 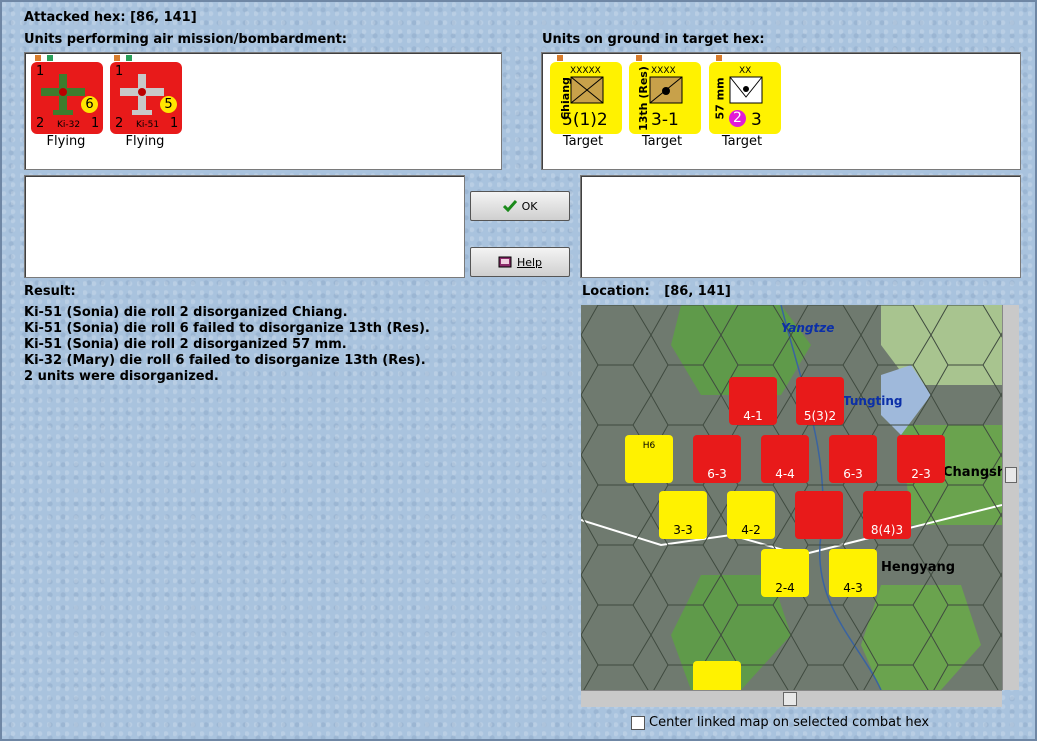 I want to click on result-label: Result:, so click(x=50, y=291).